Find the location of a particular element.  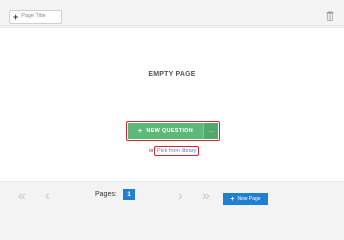

double-chevron-right-icon: » is located at coordinates (206, 195).